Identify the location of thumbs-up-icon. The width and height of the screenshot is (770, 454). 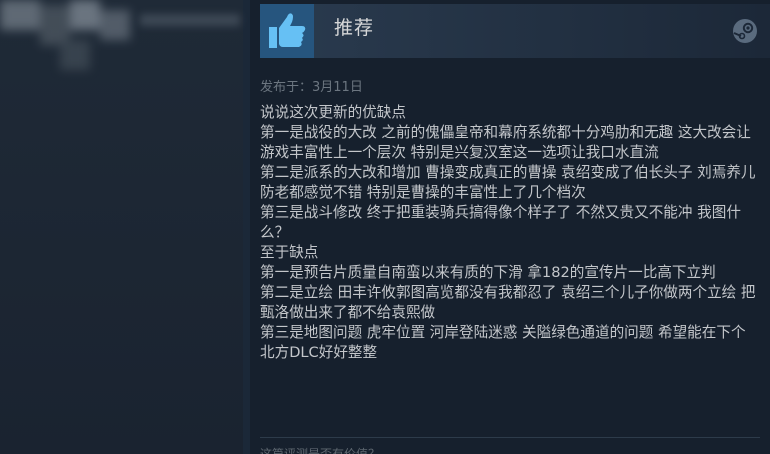
(287, 30).